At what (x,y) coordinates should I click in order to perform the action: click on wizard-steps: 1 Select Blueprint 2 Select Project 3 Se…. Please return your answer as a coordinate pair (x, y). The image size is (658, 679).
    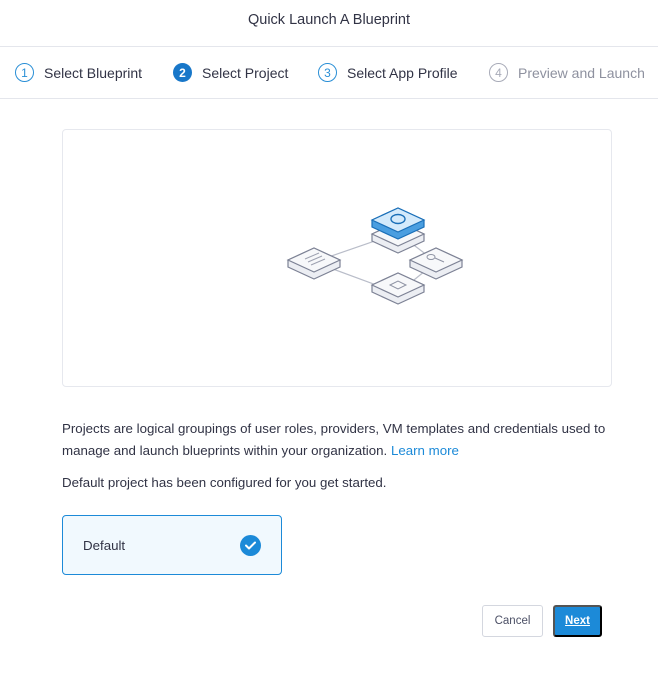
    Looking at the image, I should click on (329, 72).